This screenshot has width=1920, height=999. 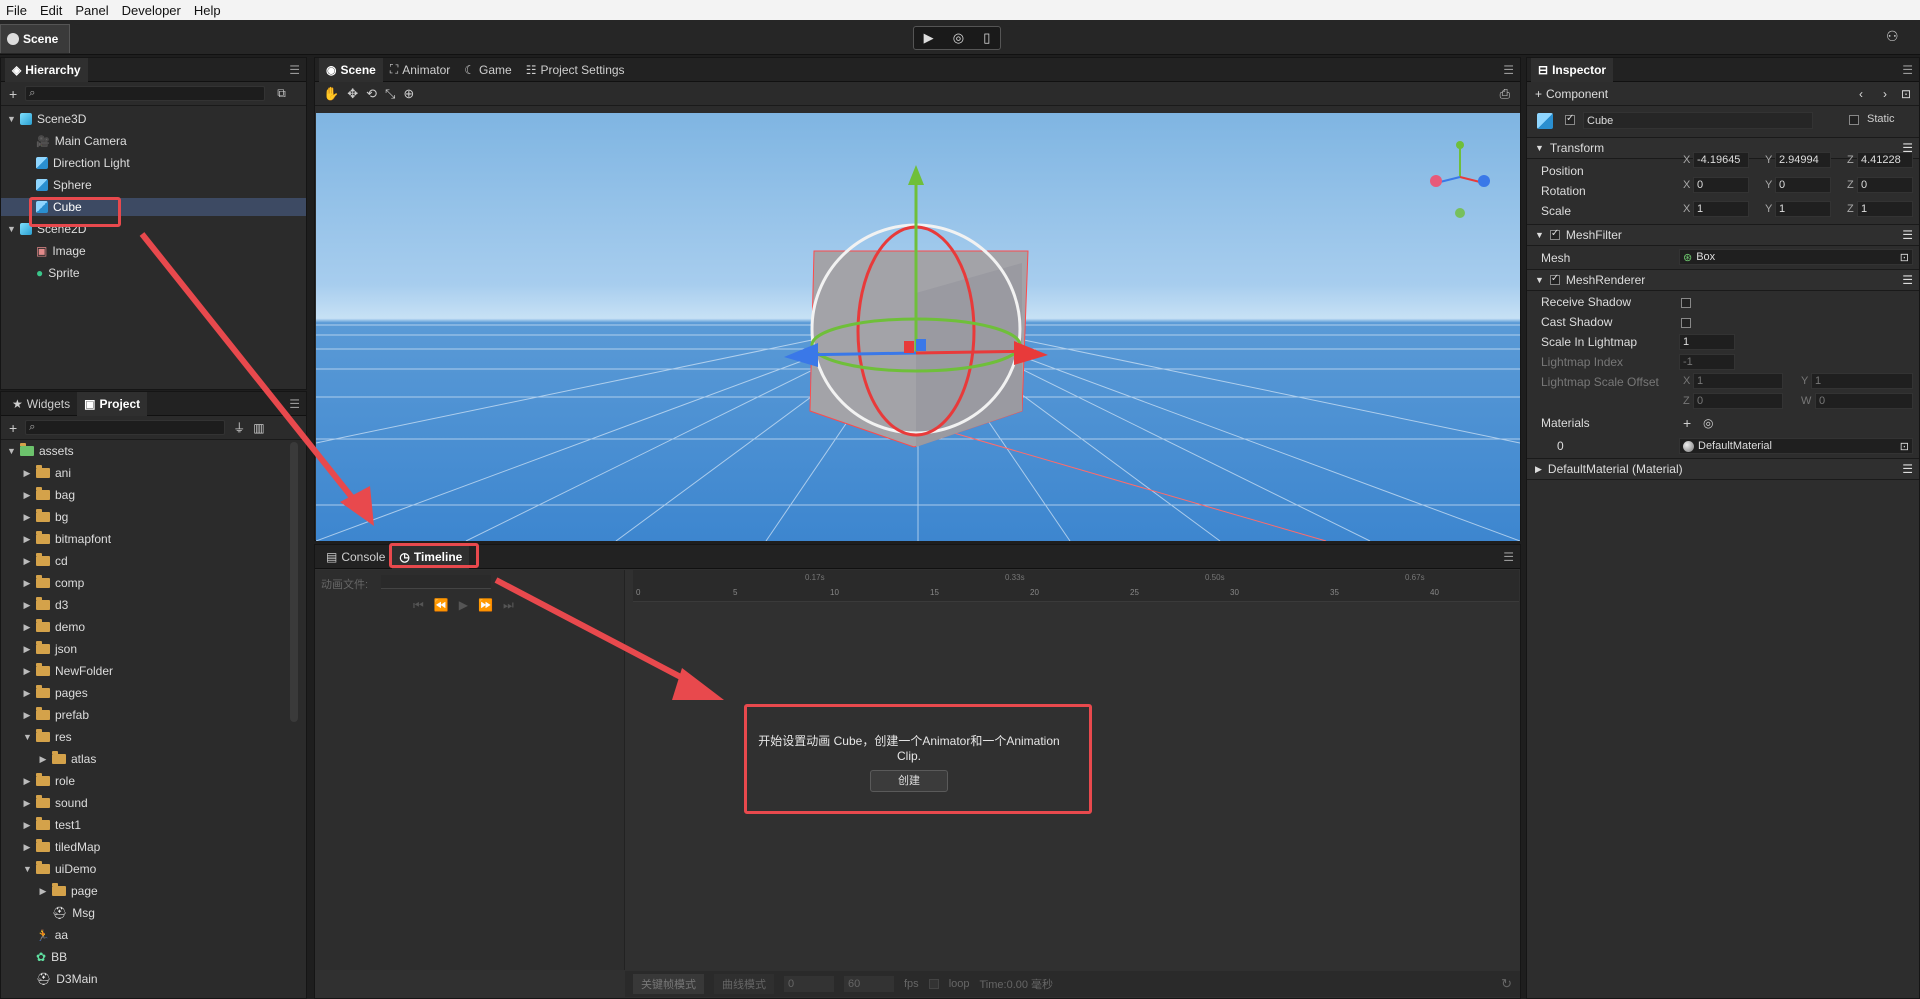 What do you see at coordinates (1508, 557) in the screenshot?
I see `bottom-menu-icon: ☰` at bounding box center [1508, 557].